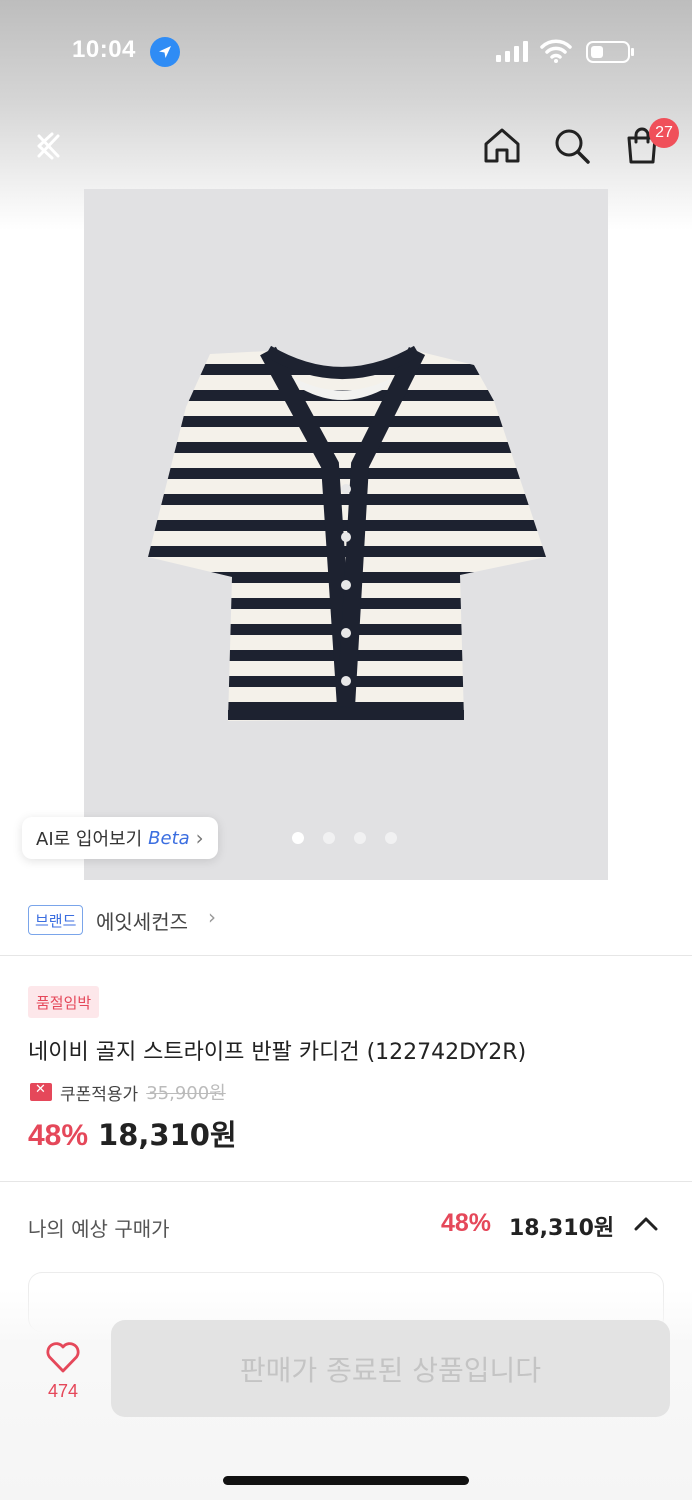 This screenshot has width=692, height=1500. What do you see at coordinates (646, 1226) in the screenshot?
I see `chevron-up-icon` at bounding box center [646, 1226].